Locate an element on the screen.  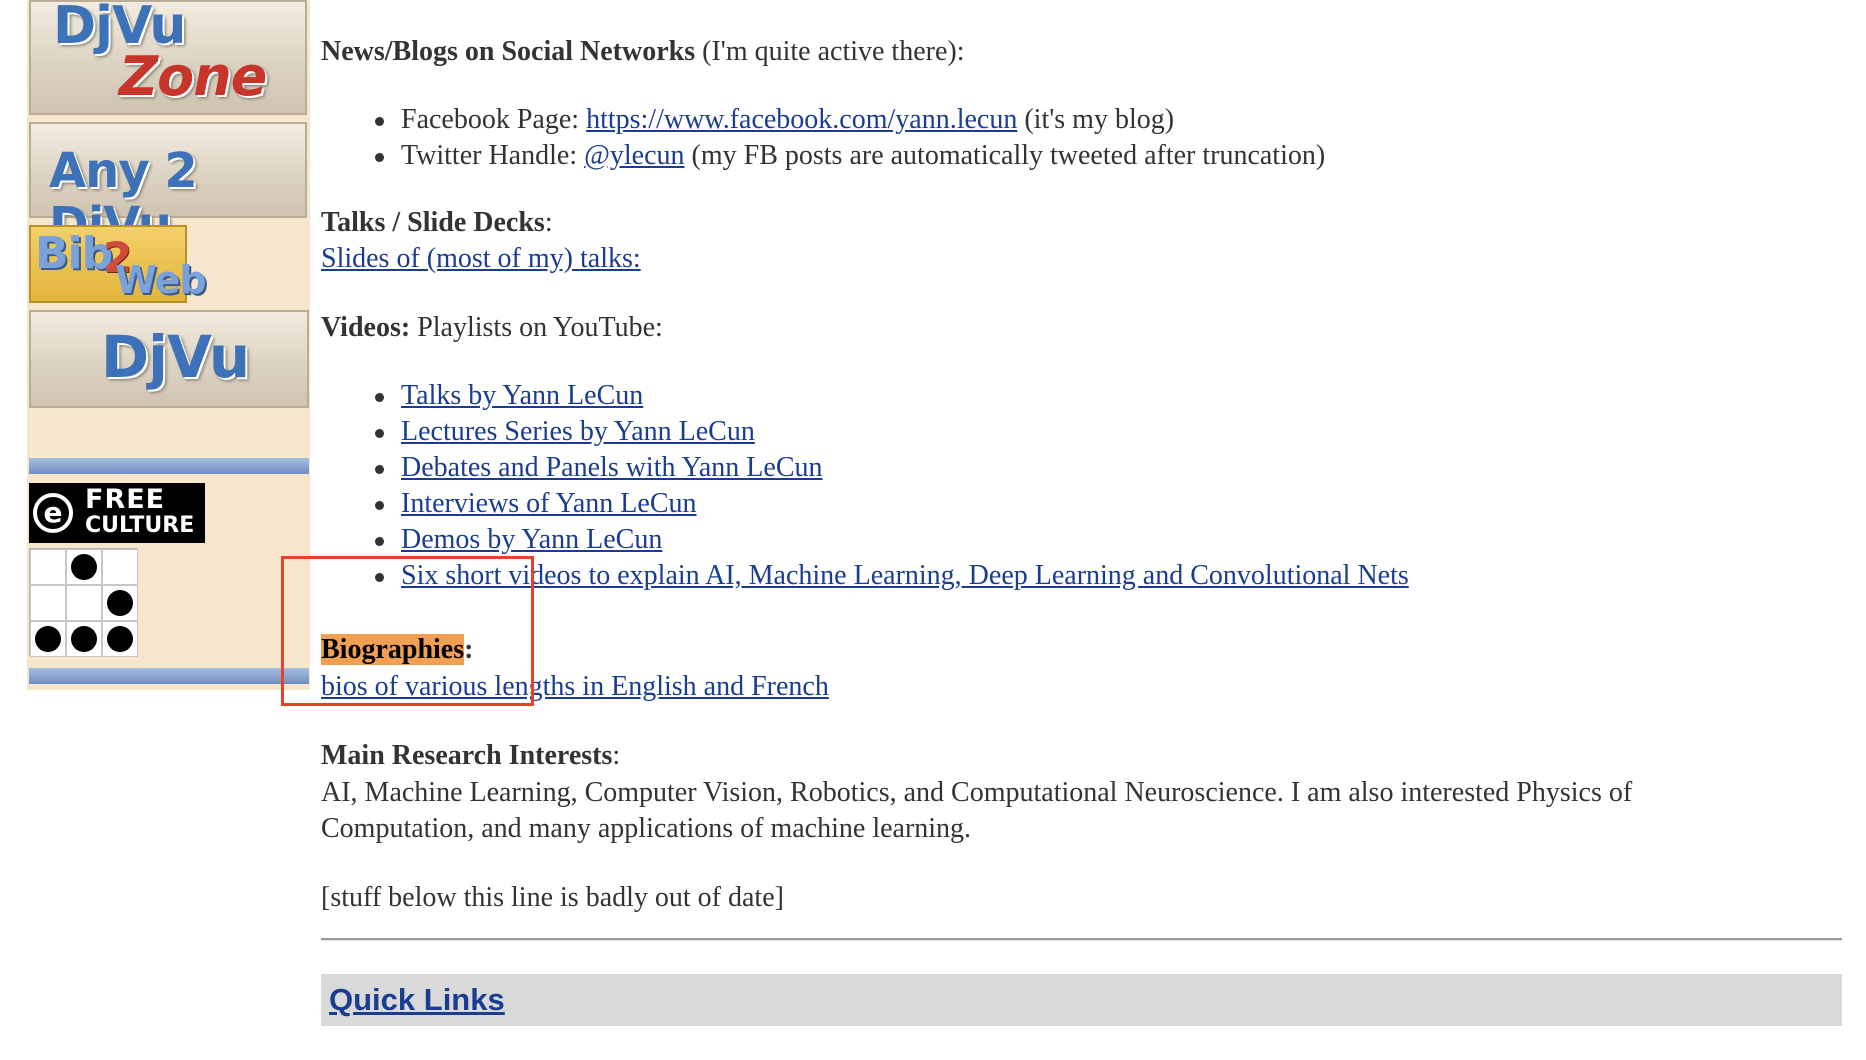
djvu-zone-logo: DjVu Zone is located at coordinates (168, 57).